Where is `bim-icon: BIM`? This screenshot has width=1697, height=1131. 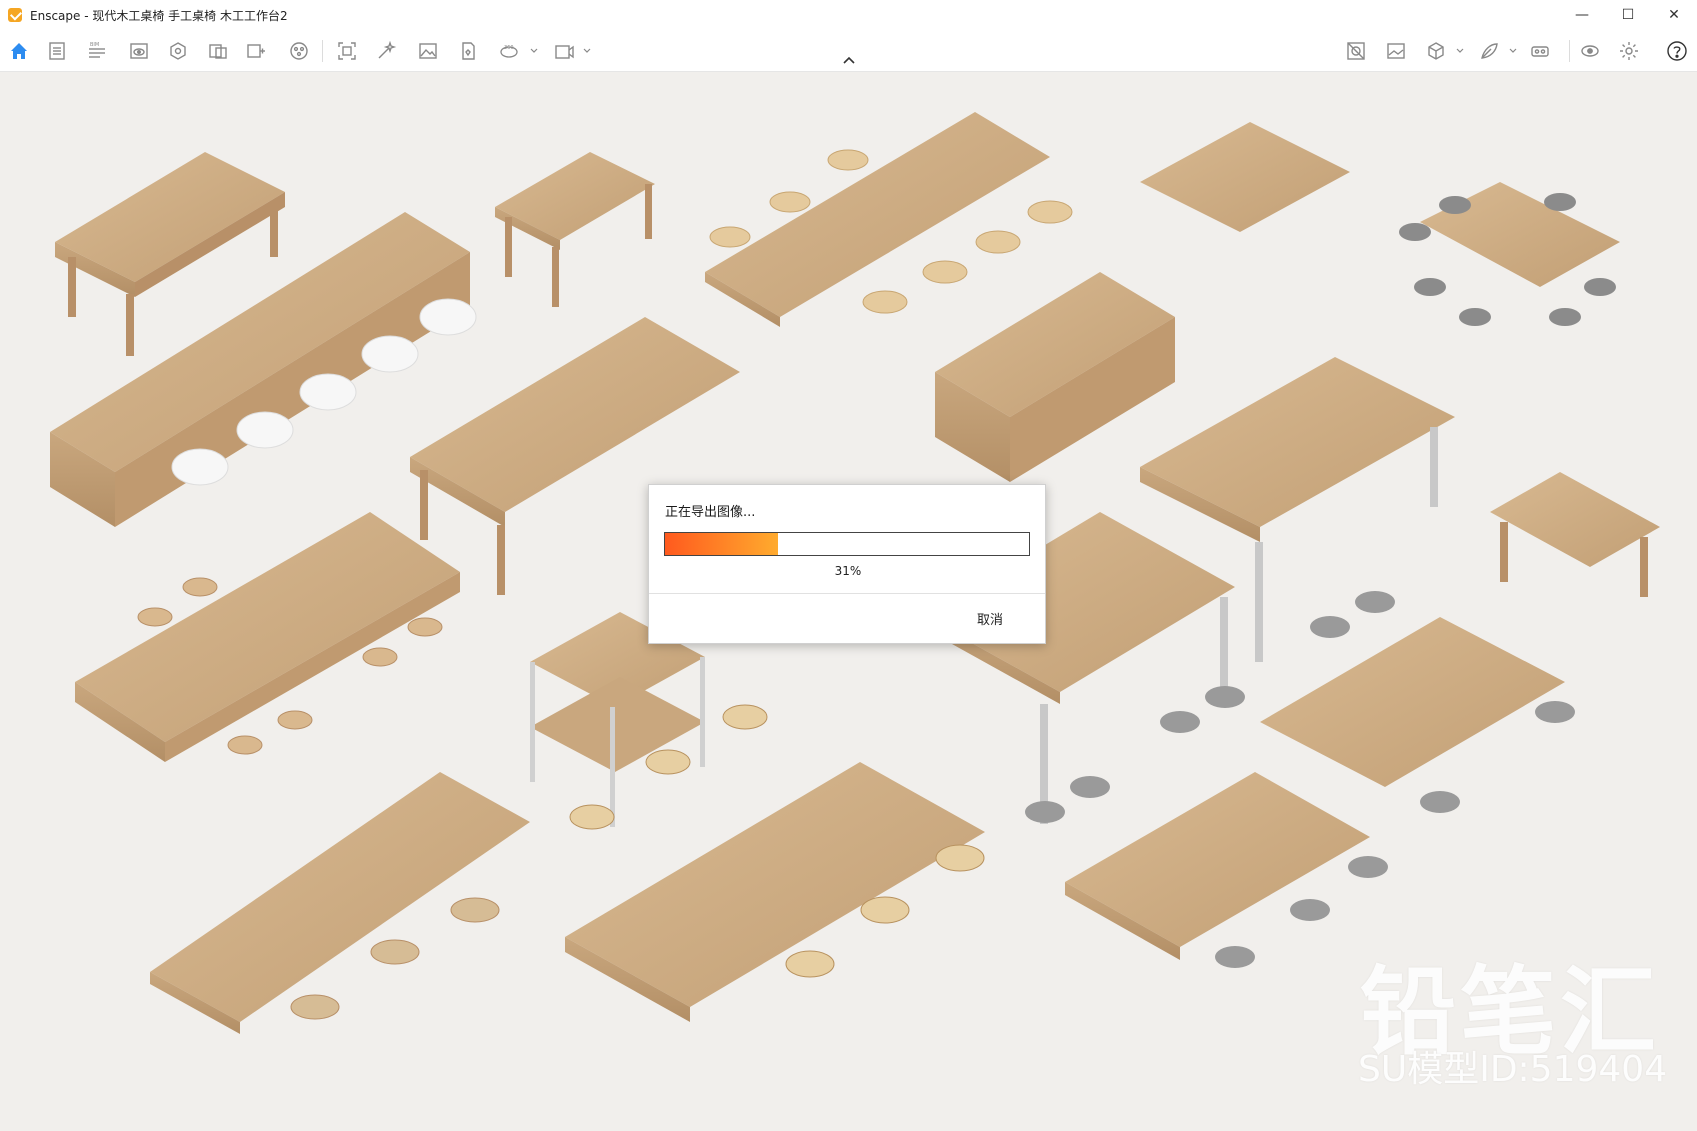 bim-icon: BIM is located at coordinates (97, 51).